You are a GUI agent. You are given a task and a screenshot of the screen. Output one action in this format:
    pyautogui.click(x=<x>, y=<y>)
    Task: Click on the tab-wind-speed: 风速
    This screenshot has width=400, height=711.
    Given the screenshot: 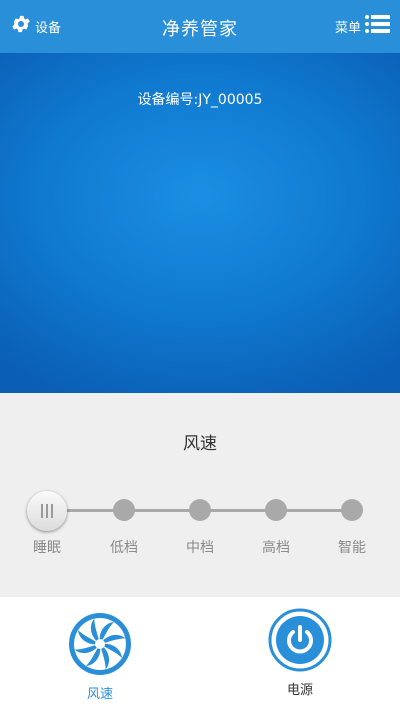 What is the action you would take?
    pyautogui.click(x=100, y=656)
    